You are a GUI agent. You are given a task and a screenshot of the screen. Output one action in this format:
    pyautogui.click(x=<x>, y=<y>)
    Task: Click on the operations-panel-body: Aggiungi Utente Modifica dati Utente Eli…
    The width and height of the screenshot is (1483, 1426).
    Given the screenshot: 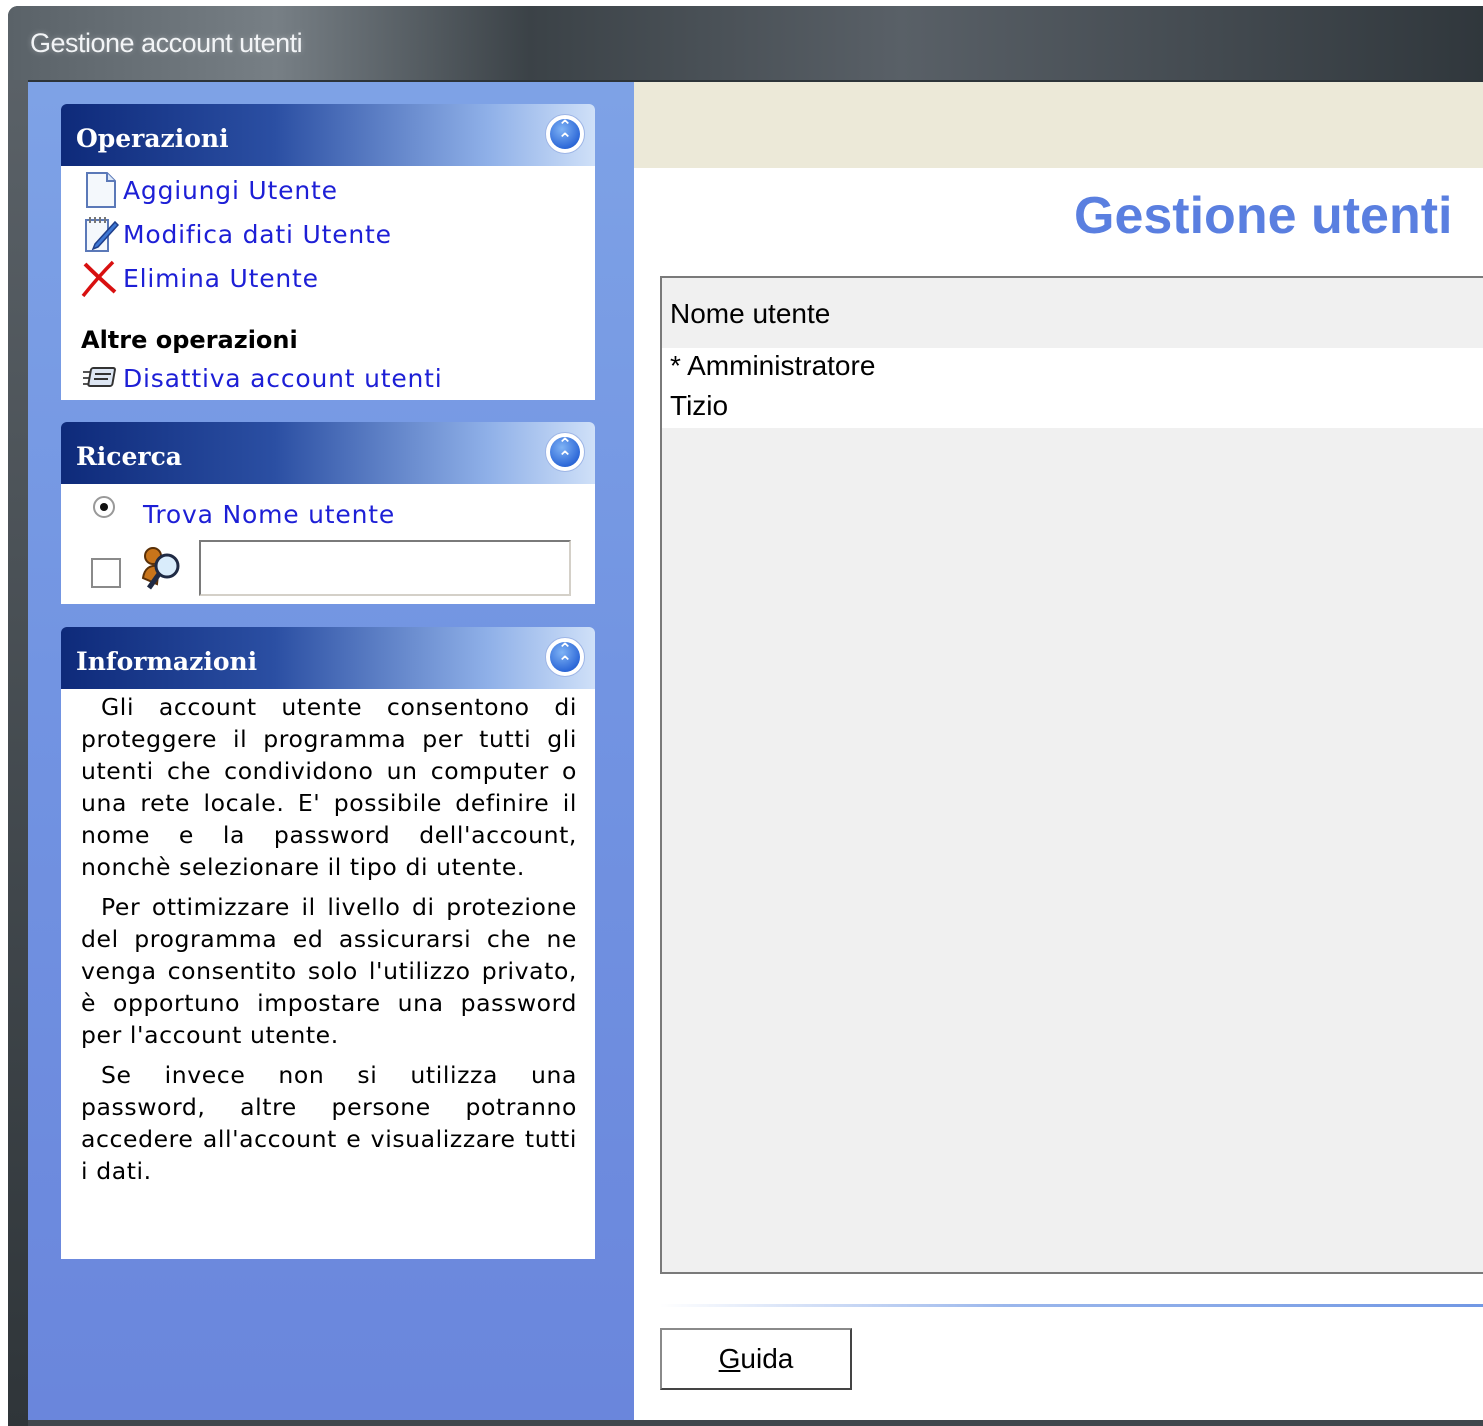 What is the action you would take?
    pyautogui.click(x=328, y=283)
    